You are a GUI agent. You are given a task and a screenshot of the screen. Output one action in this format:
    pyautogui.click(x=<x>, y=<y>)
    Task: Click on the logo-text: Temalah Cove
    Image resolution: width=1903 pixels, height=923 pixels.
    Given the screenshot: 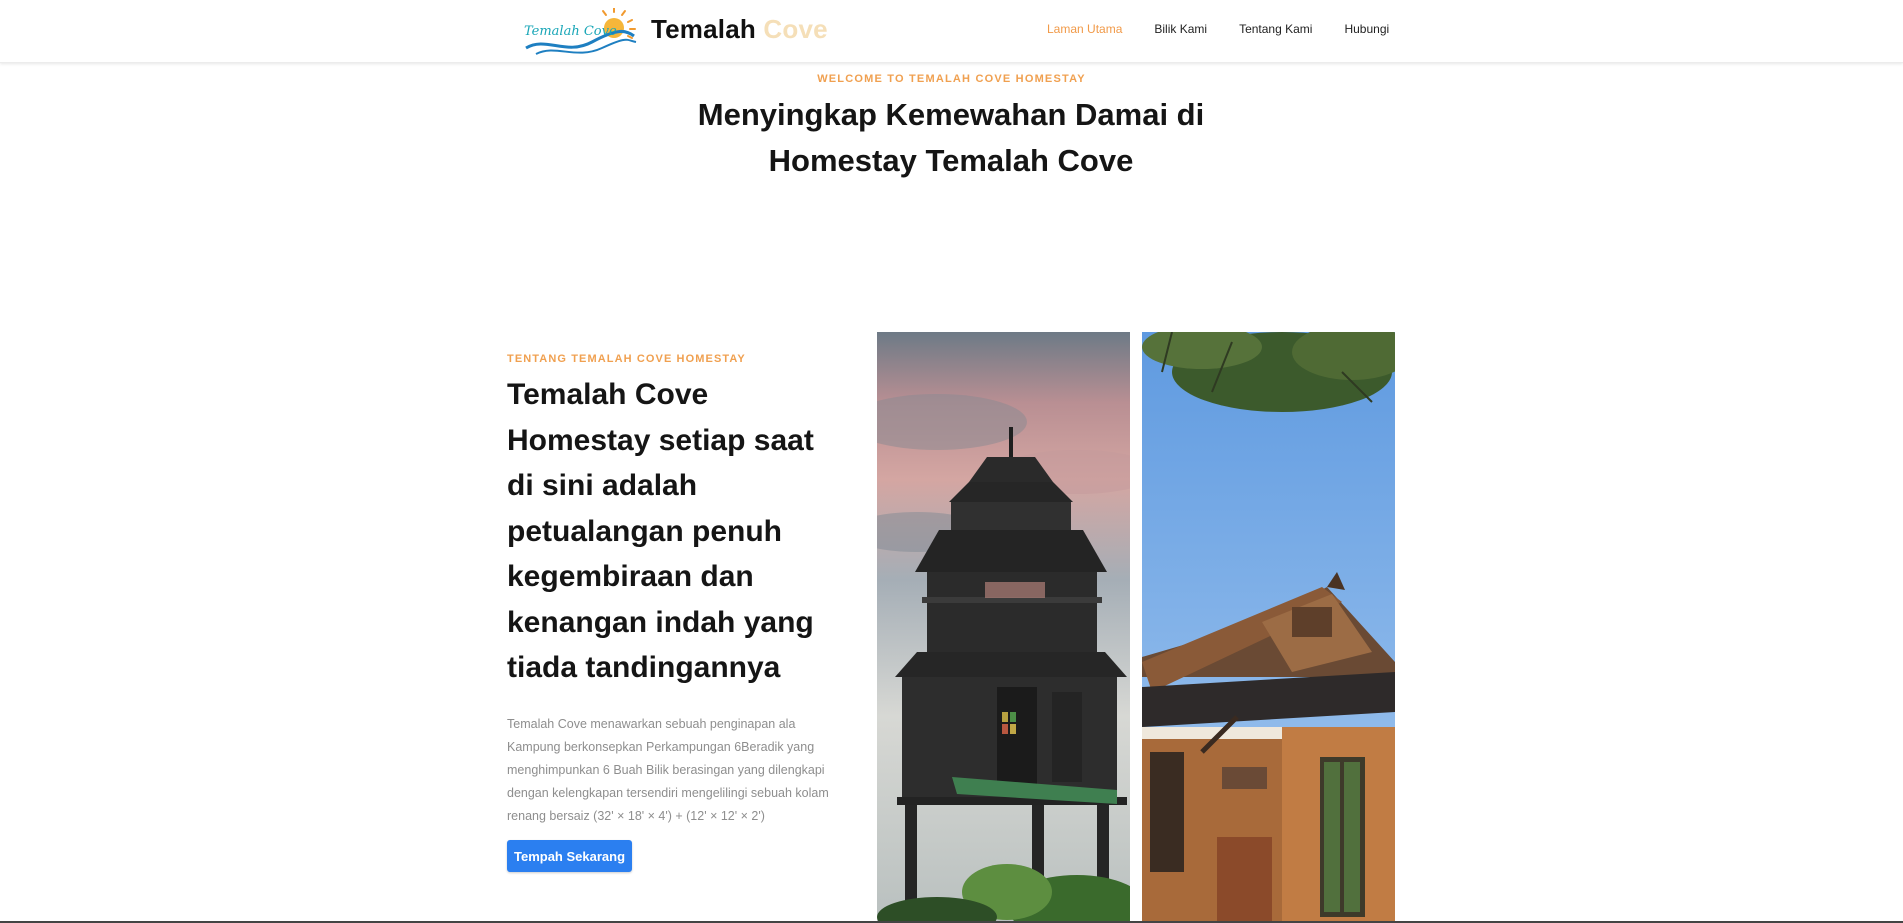 What is the action you would take?
    pyautogui.click(x=570, y=31)
    